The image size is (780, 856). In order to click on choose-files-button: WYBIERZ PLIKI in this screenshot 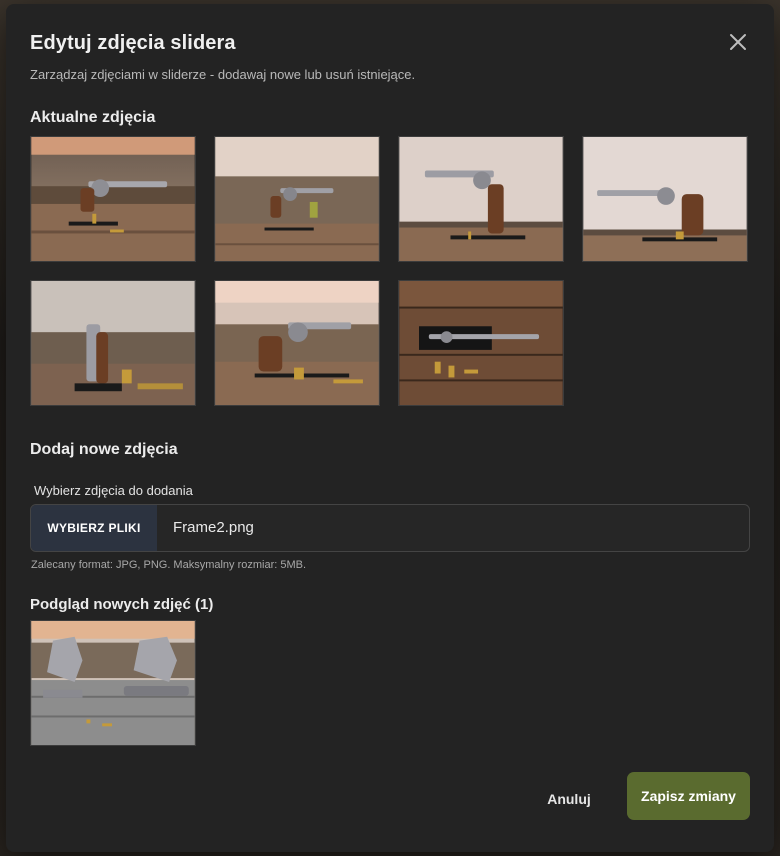, I will do `click(94, 528)`.